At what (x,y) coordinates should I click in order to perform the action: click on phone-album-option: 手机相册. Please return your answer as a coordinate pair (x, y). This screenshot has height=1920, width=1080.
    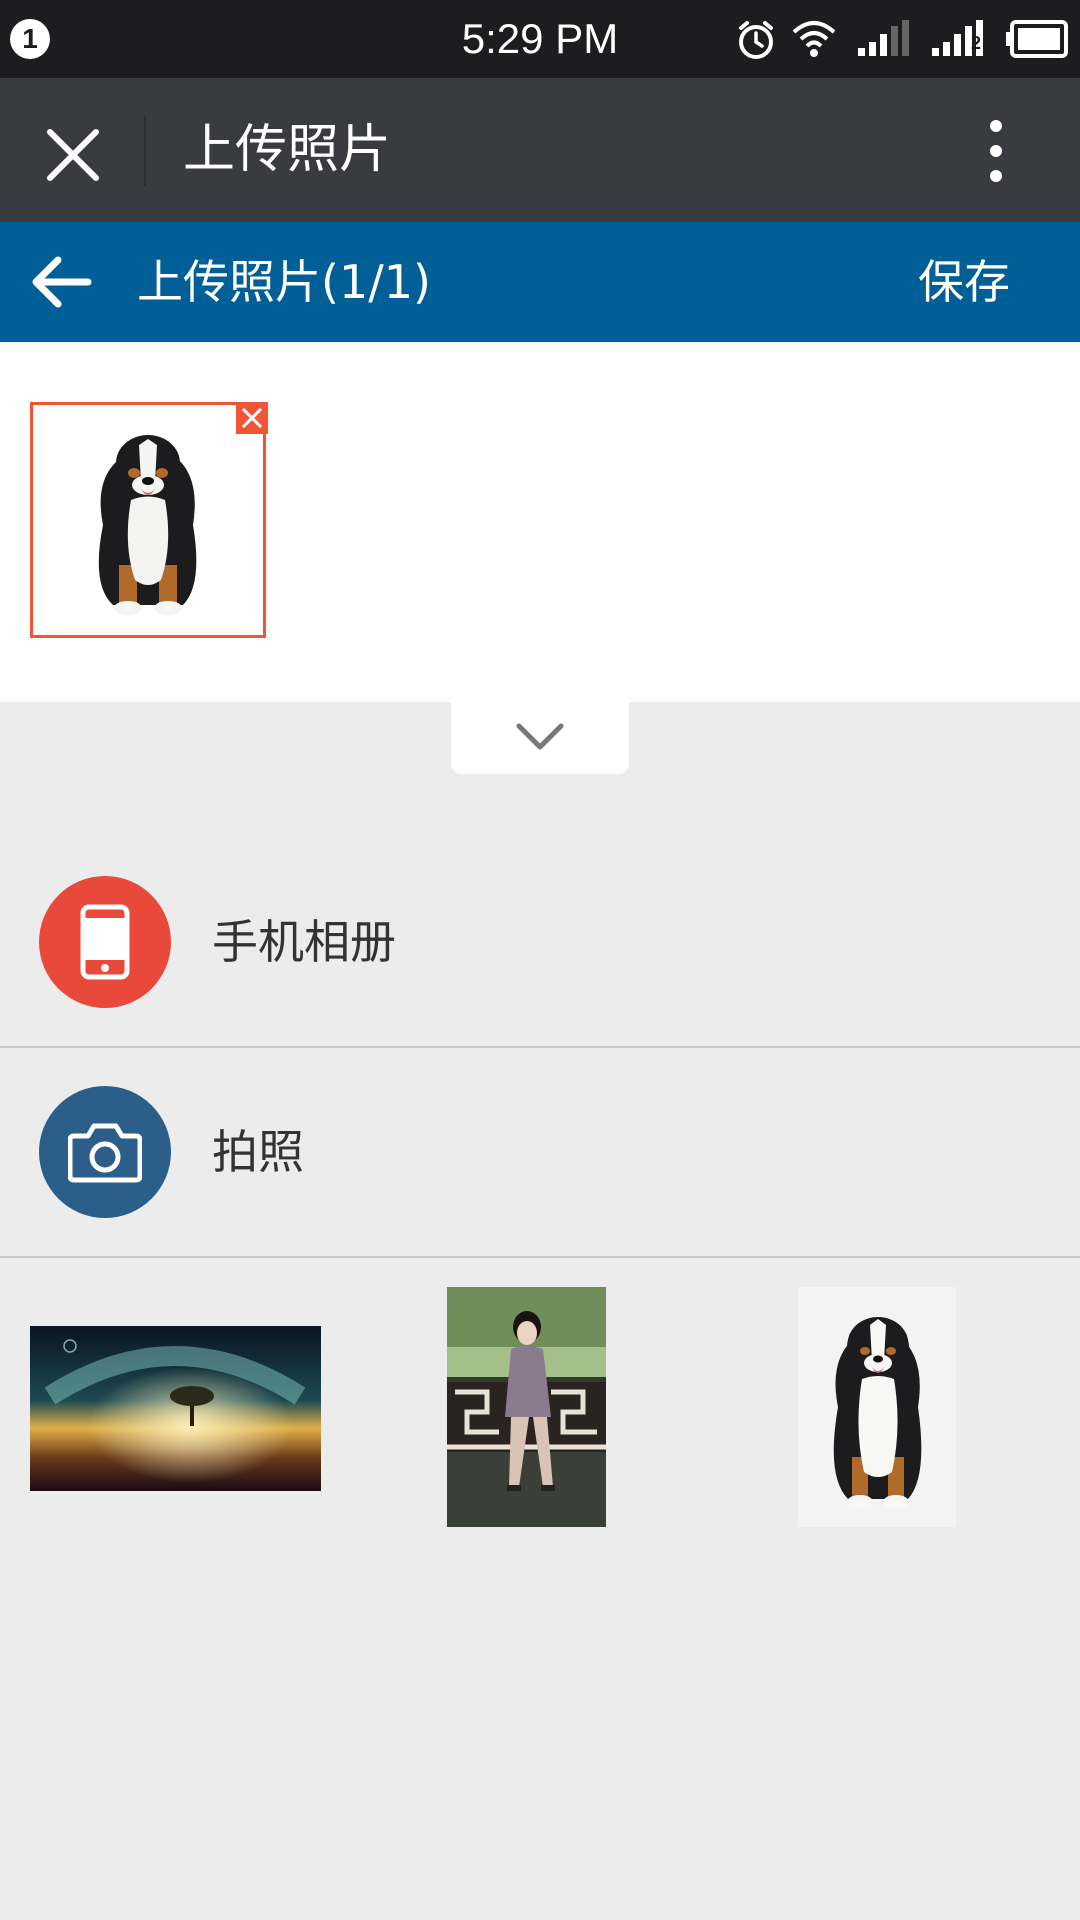
    Looking at the image, I should click on (540, 943).